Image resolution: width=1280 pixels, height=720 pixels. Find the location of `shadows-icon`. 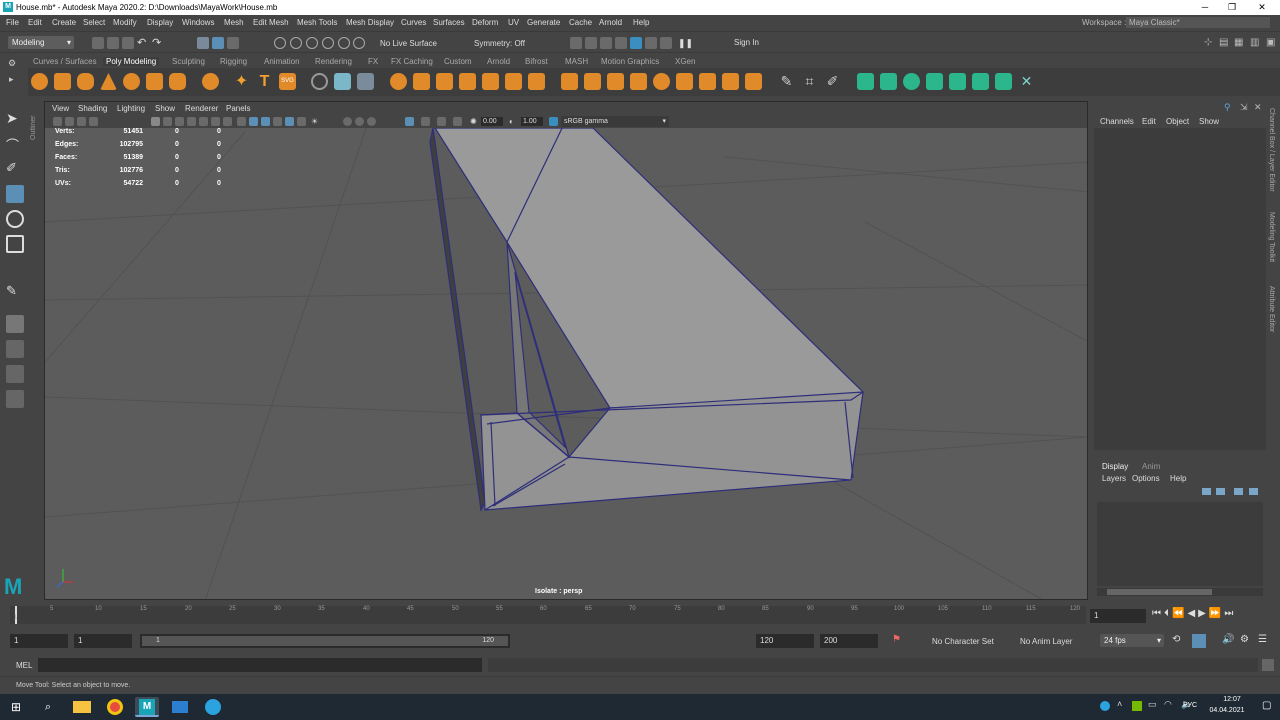

shadows-icon is located at coordinates (301, 121).